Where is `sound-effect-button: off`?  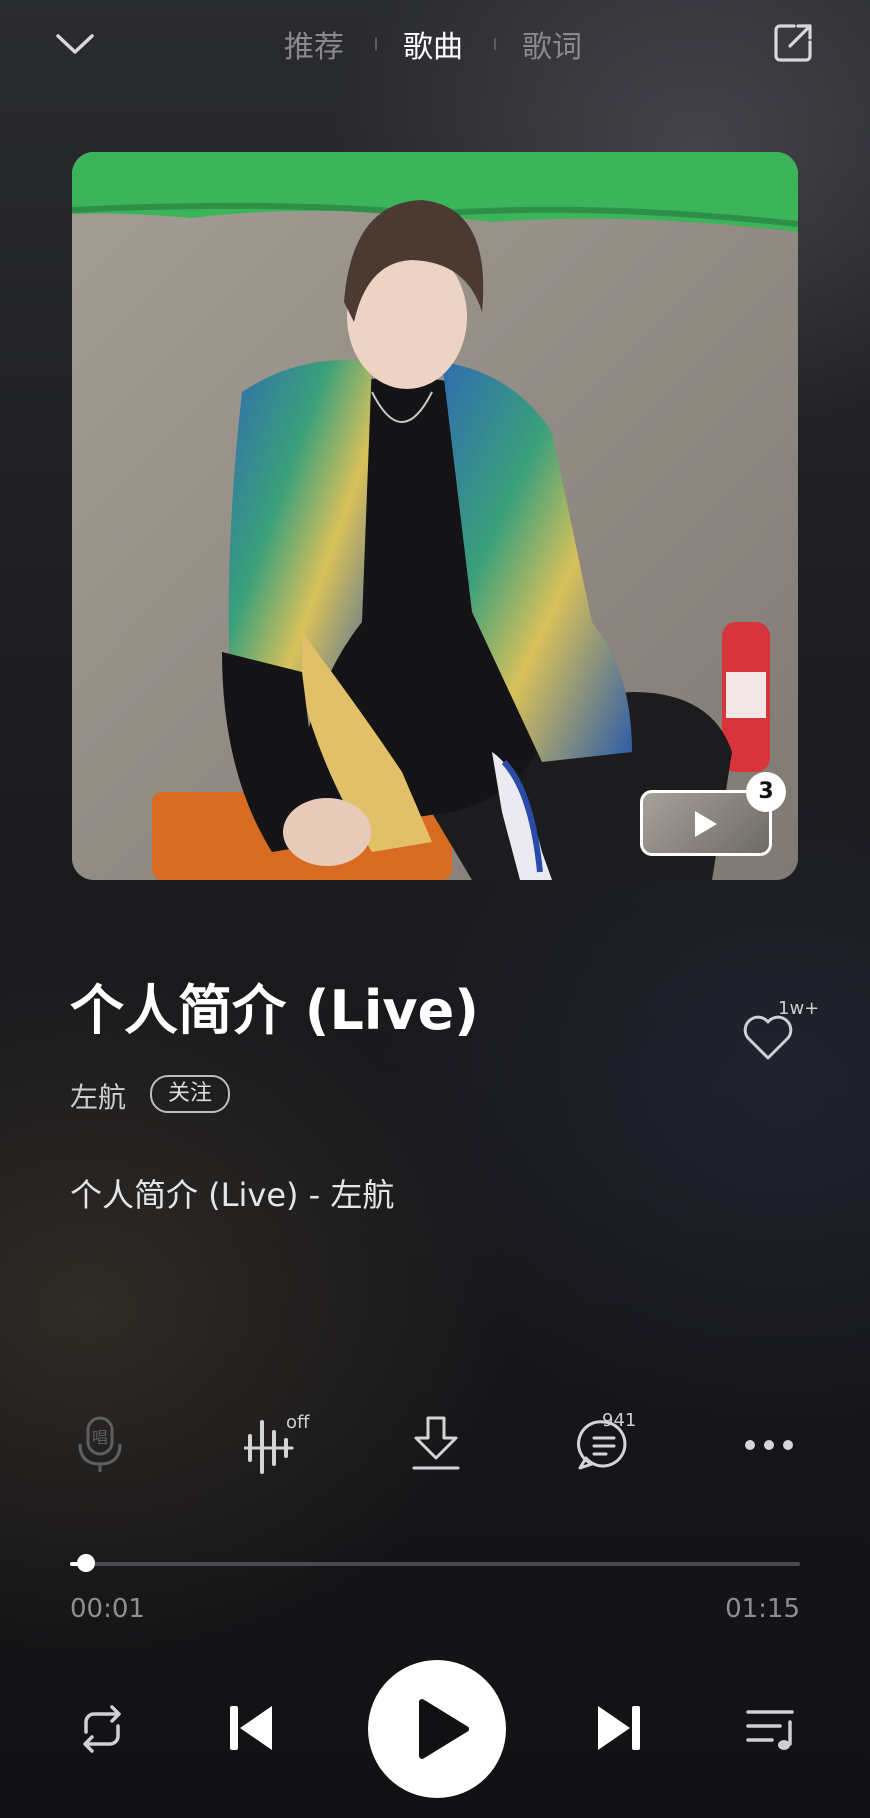 sound-effect-button: off is located at coordinates (283, 1444).